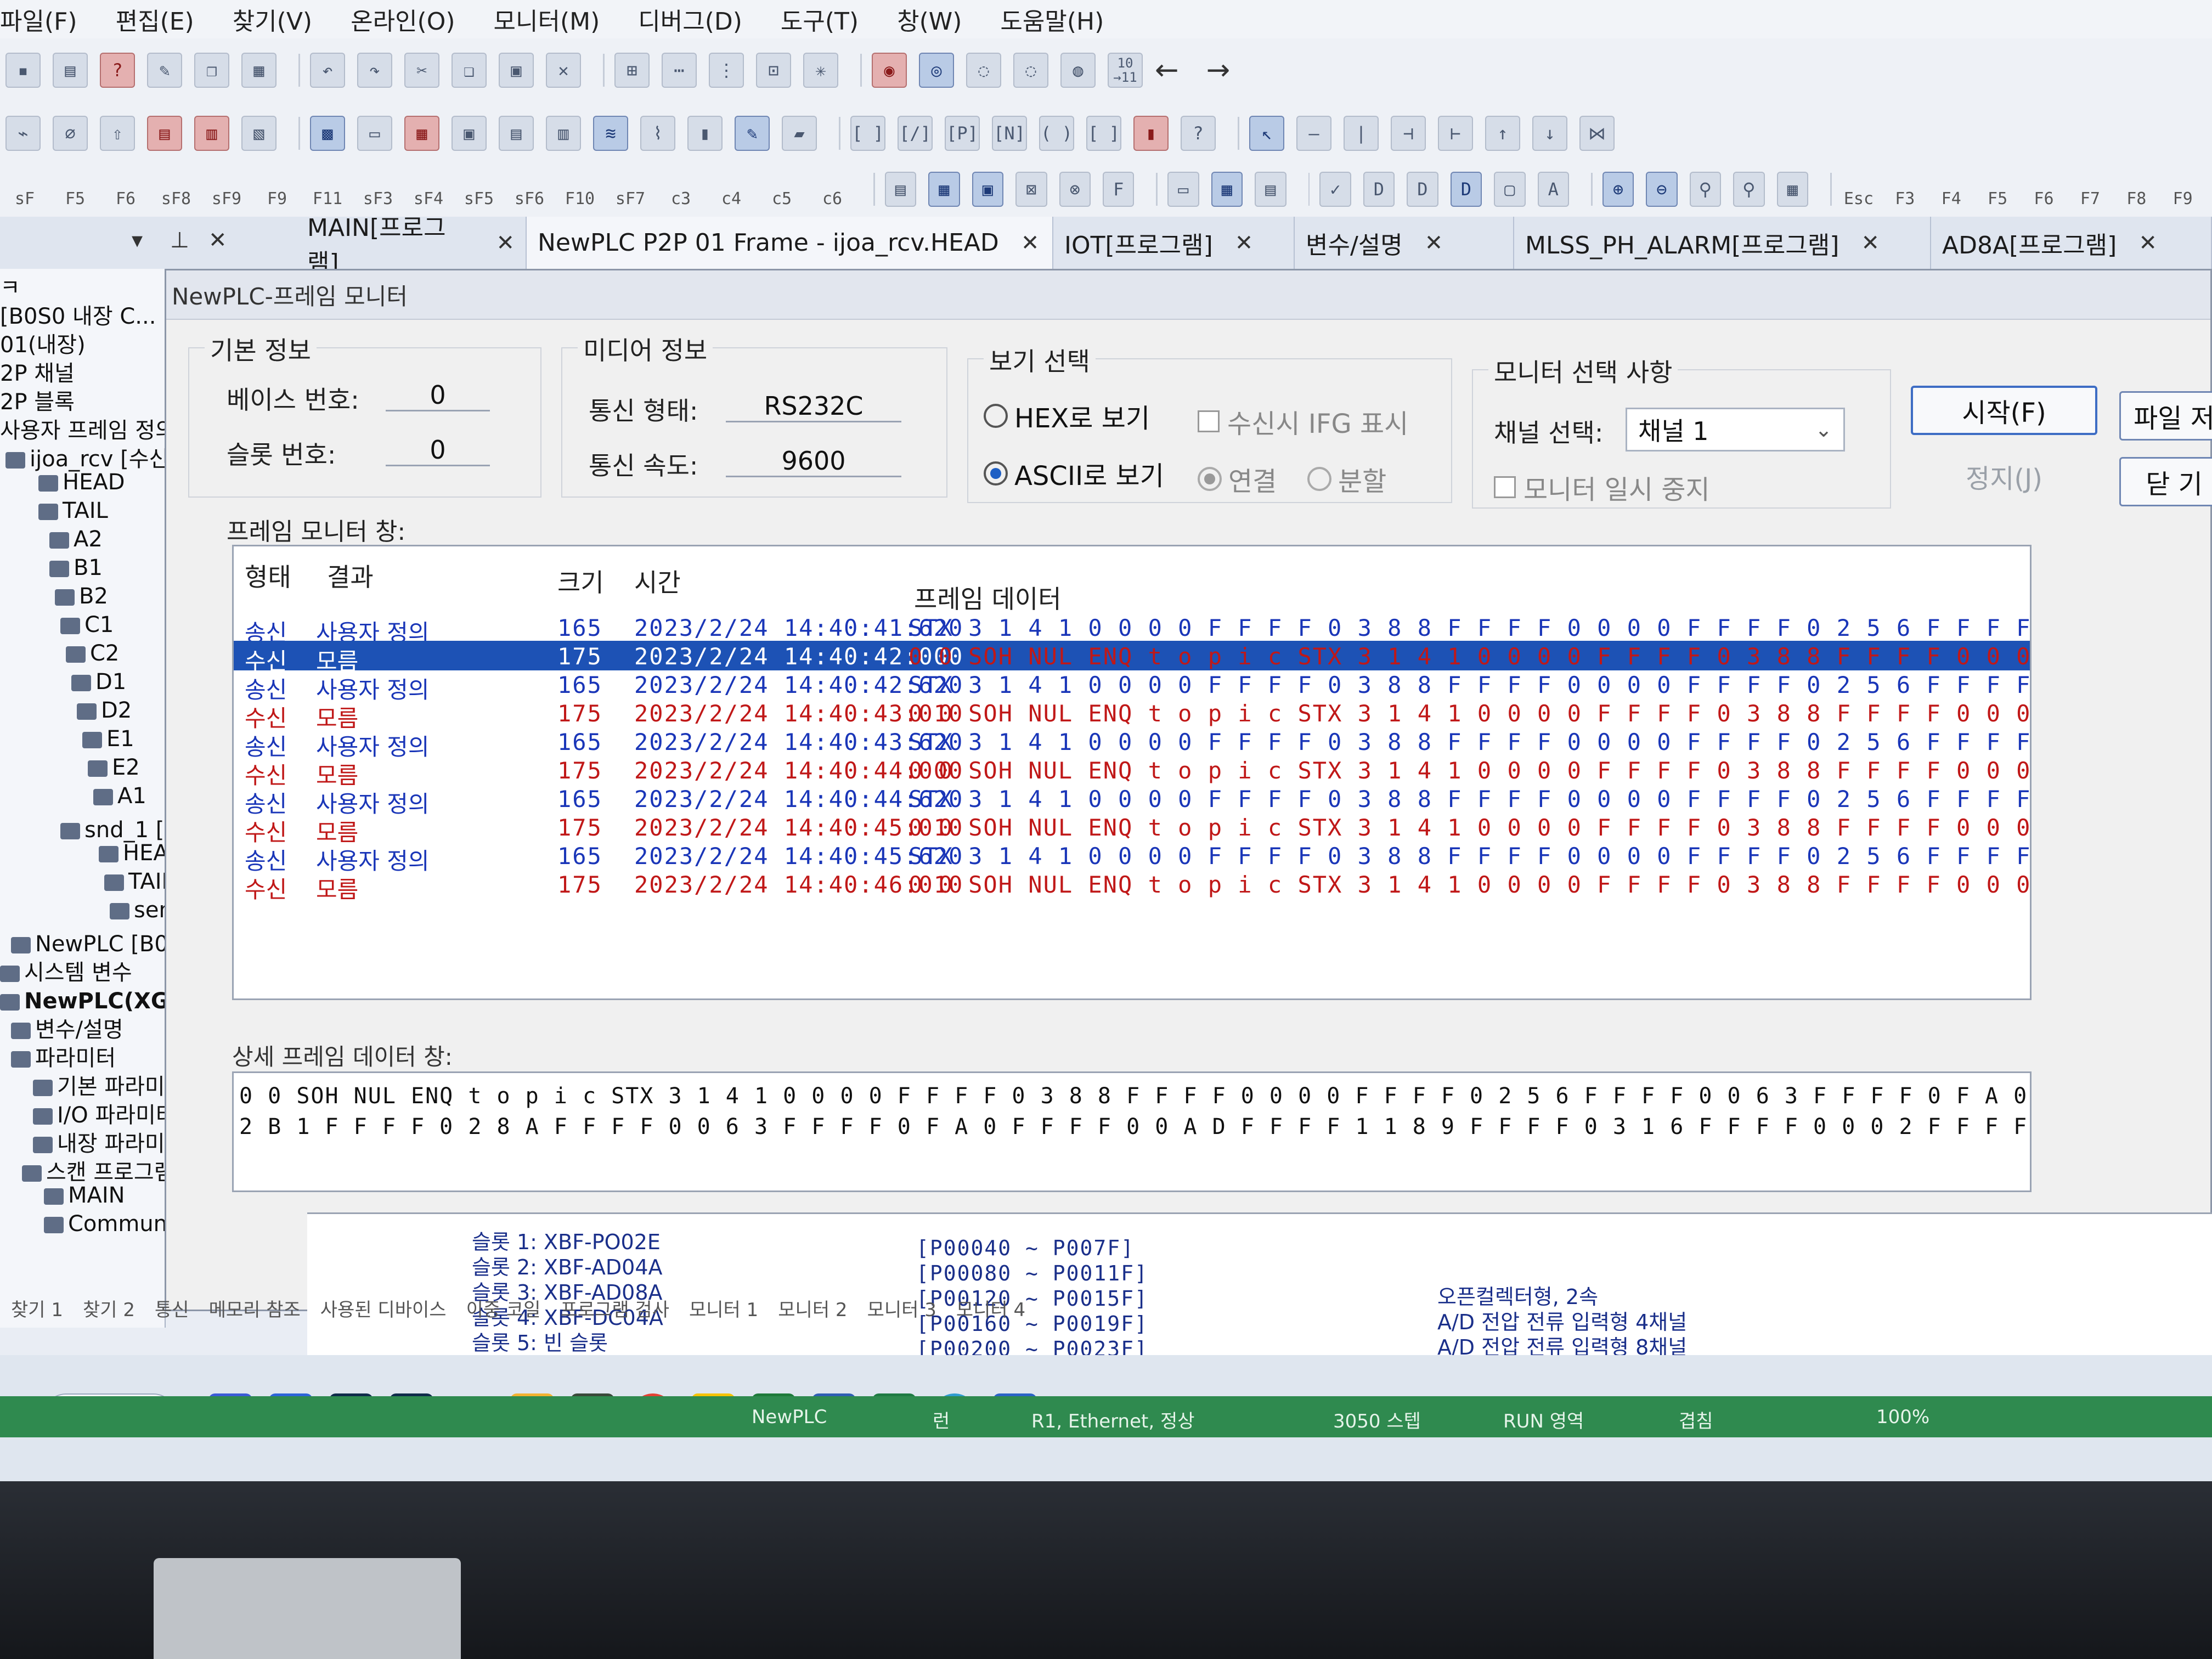 Image resolution: width=2212 pixels, height=1659 pixels. What do you see at coordinates (327, 70) in the screenshot?
I see `undo-icon: ↶` at bounding box center [327, 70].